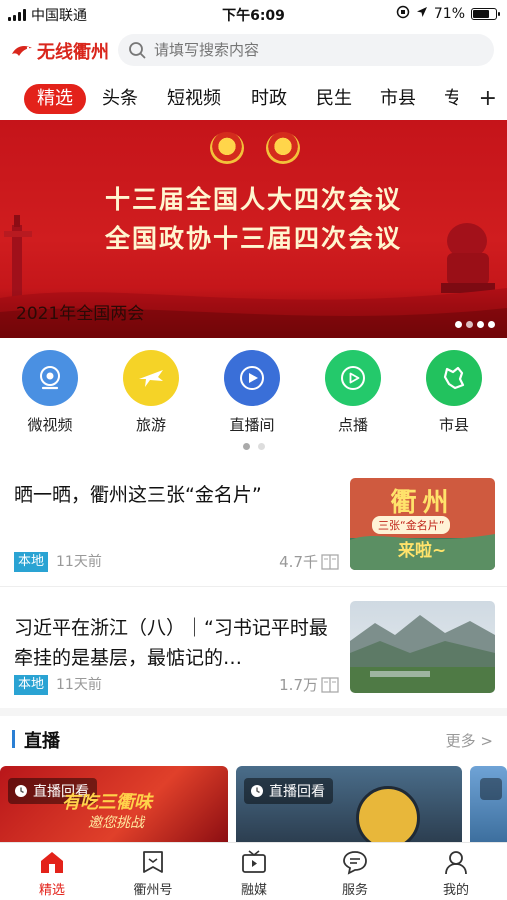 The height and width of the screenshot is (900, 507). I want to click on bookmark-icon, so click(153, 862).